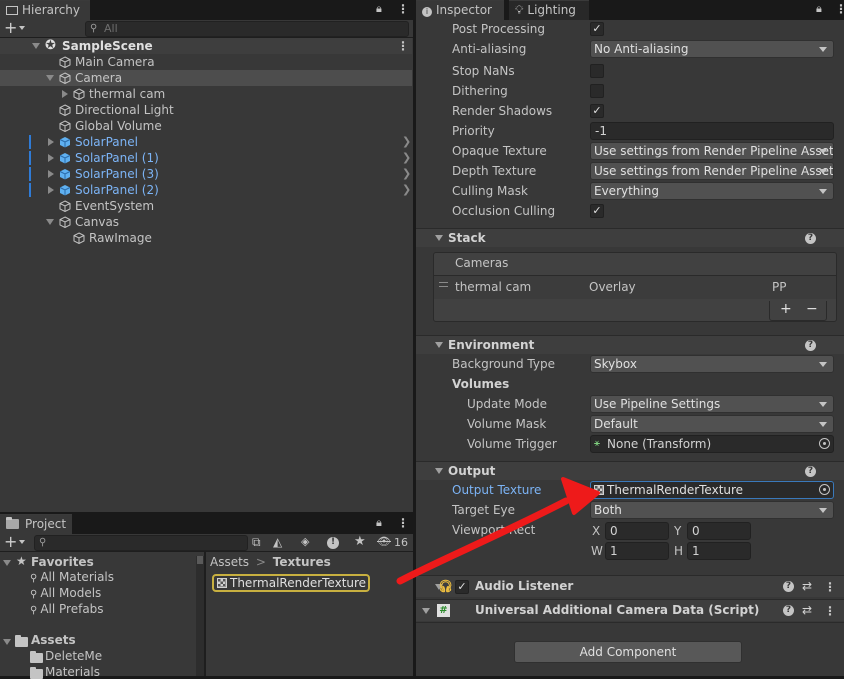 This screenshot has height=679, width=844. I want to click on breadcrumb-textures: Textures, so click(302, 562).